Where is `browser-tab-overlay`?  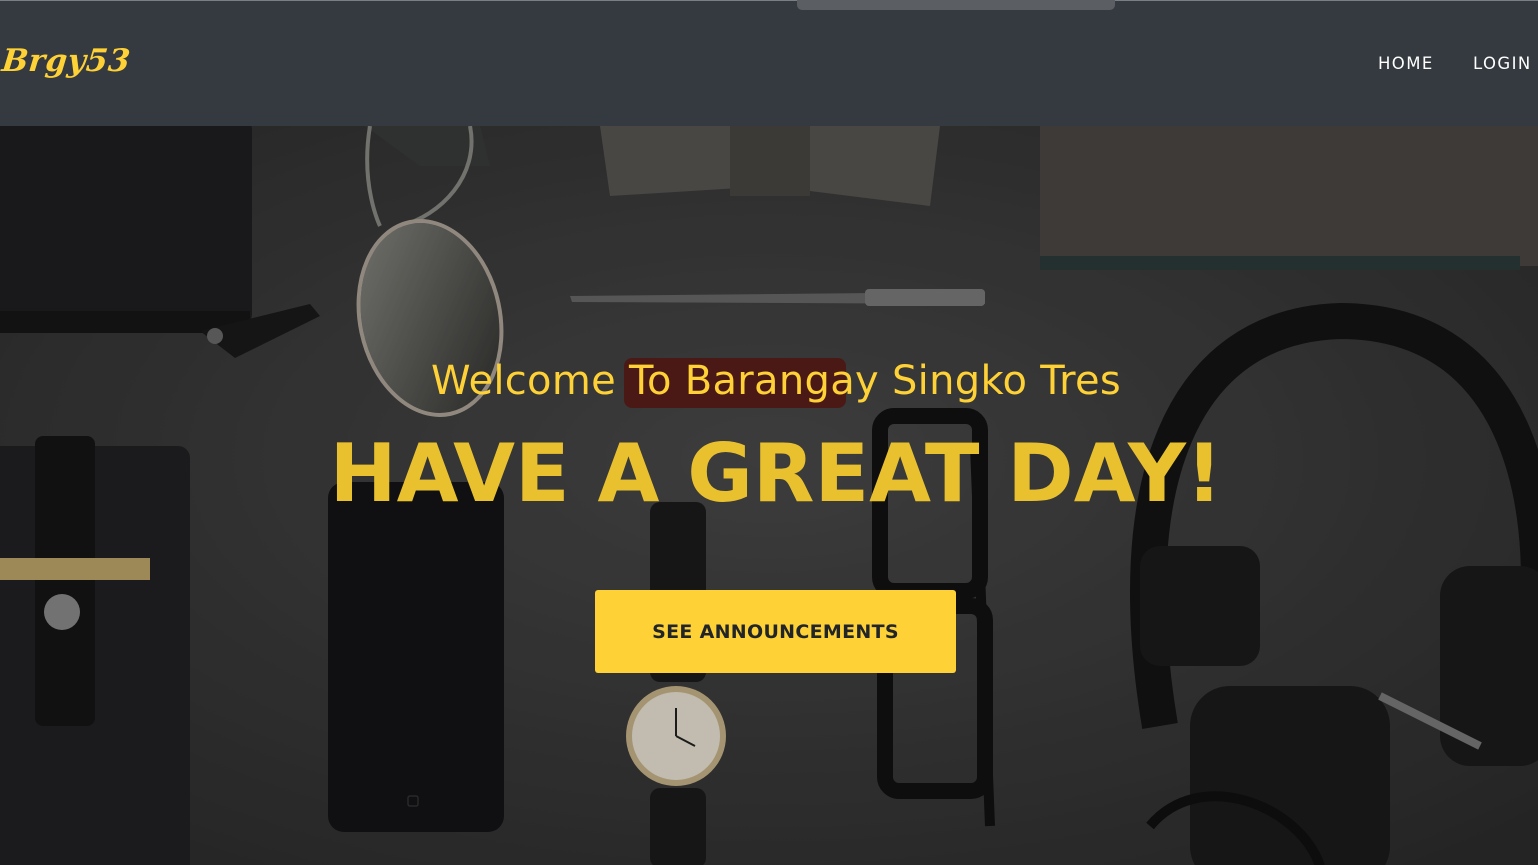 browser-tab-overlay is located at coordinates (956, 5).